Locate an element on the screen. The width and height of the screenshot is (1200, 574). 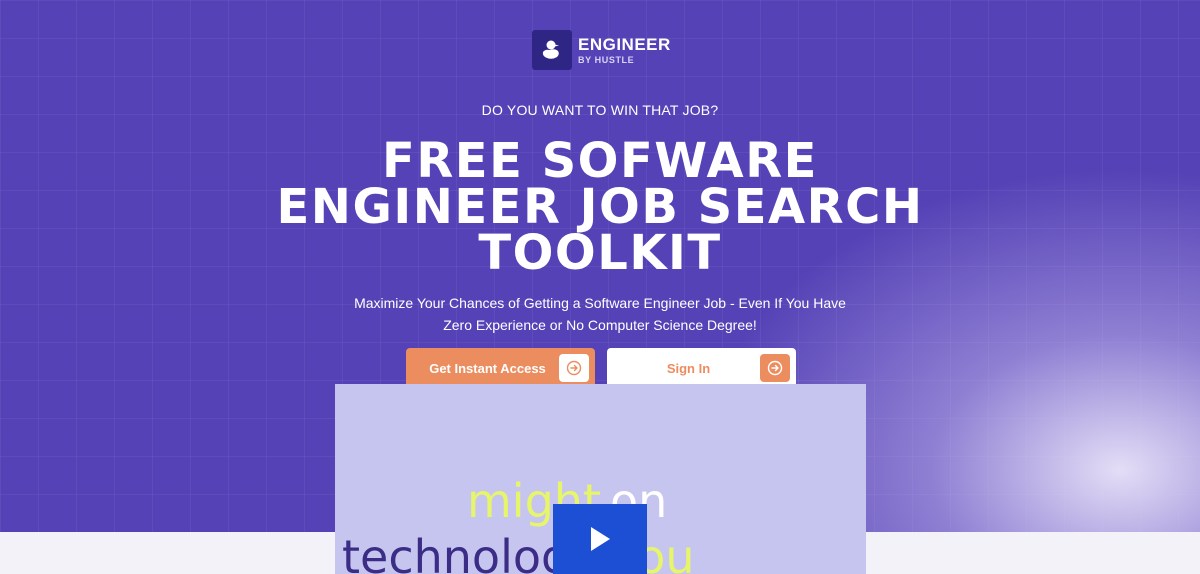
brand-logo: ENGINEER BY HUSTLE is located at coordinates (601, 50).